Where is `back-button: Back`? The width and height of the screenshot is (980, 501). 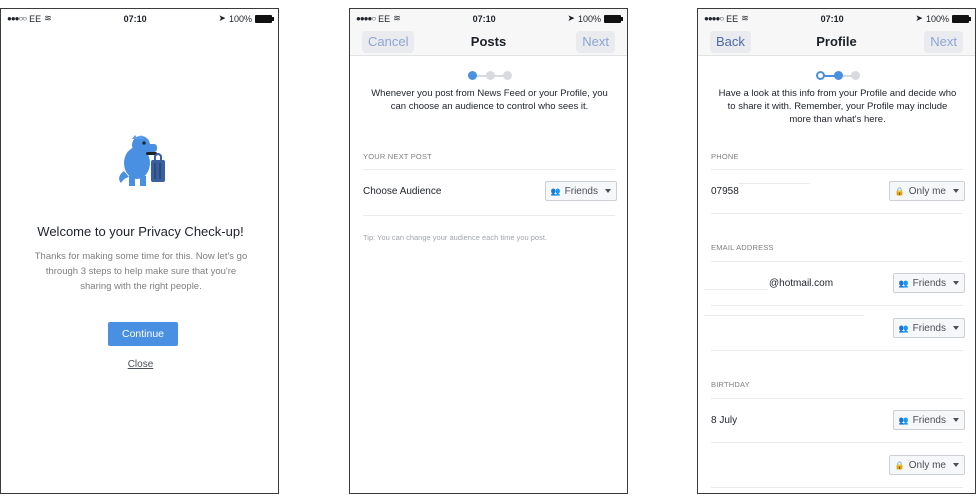 back-button: Back is located at coordinates (730, 42).